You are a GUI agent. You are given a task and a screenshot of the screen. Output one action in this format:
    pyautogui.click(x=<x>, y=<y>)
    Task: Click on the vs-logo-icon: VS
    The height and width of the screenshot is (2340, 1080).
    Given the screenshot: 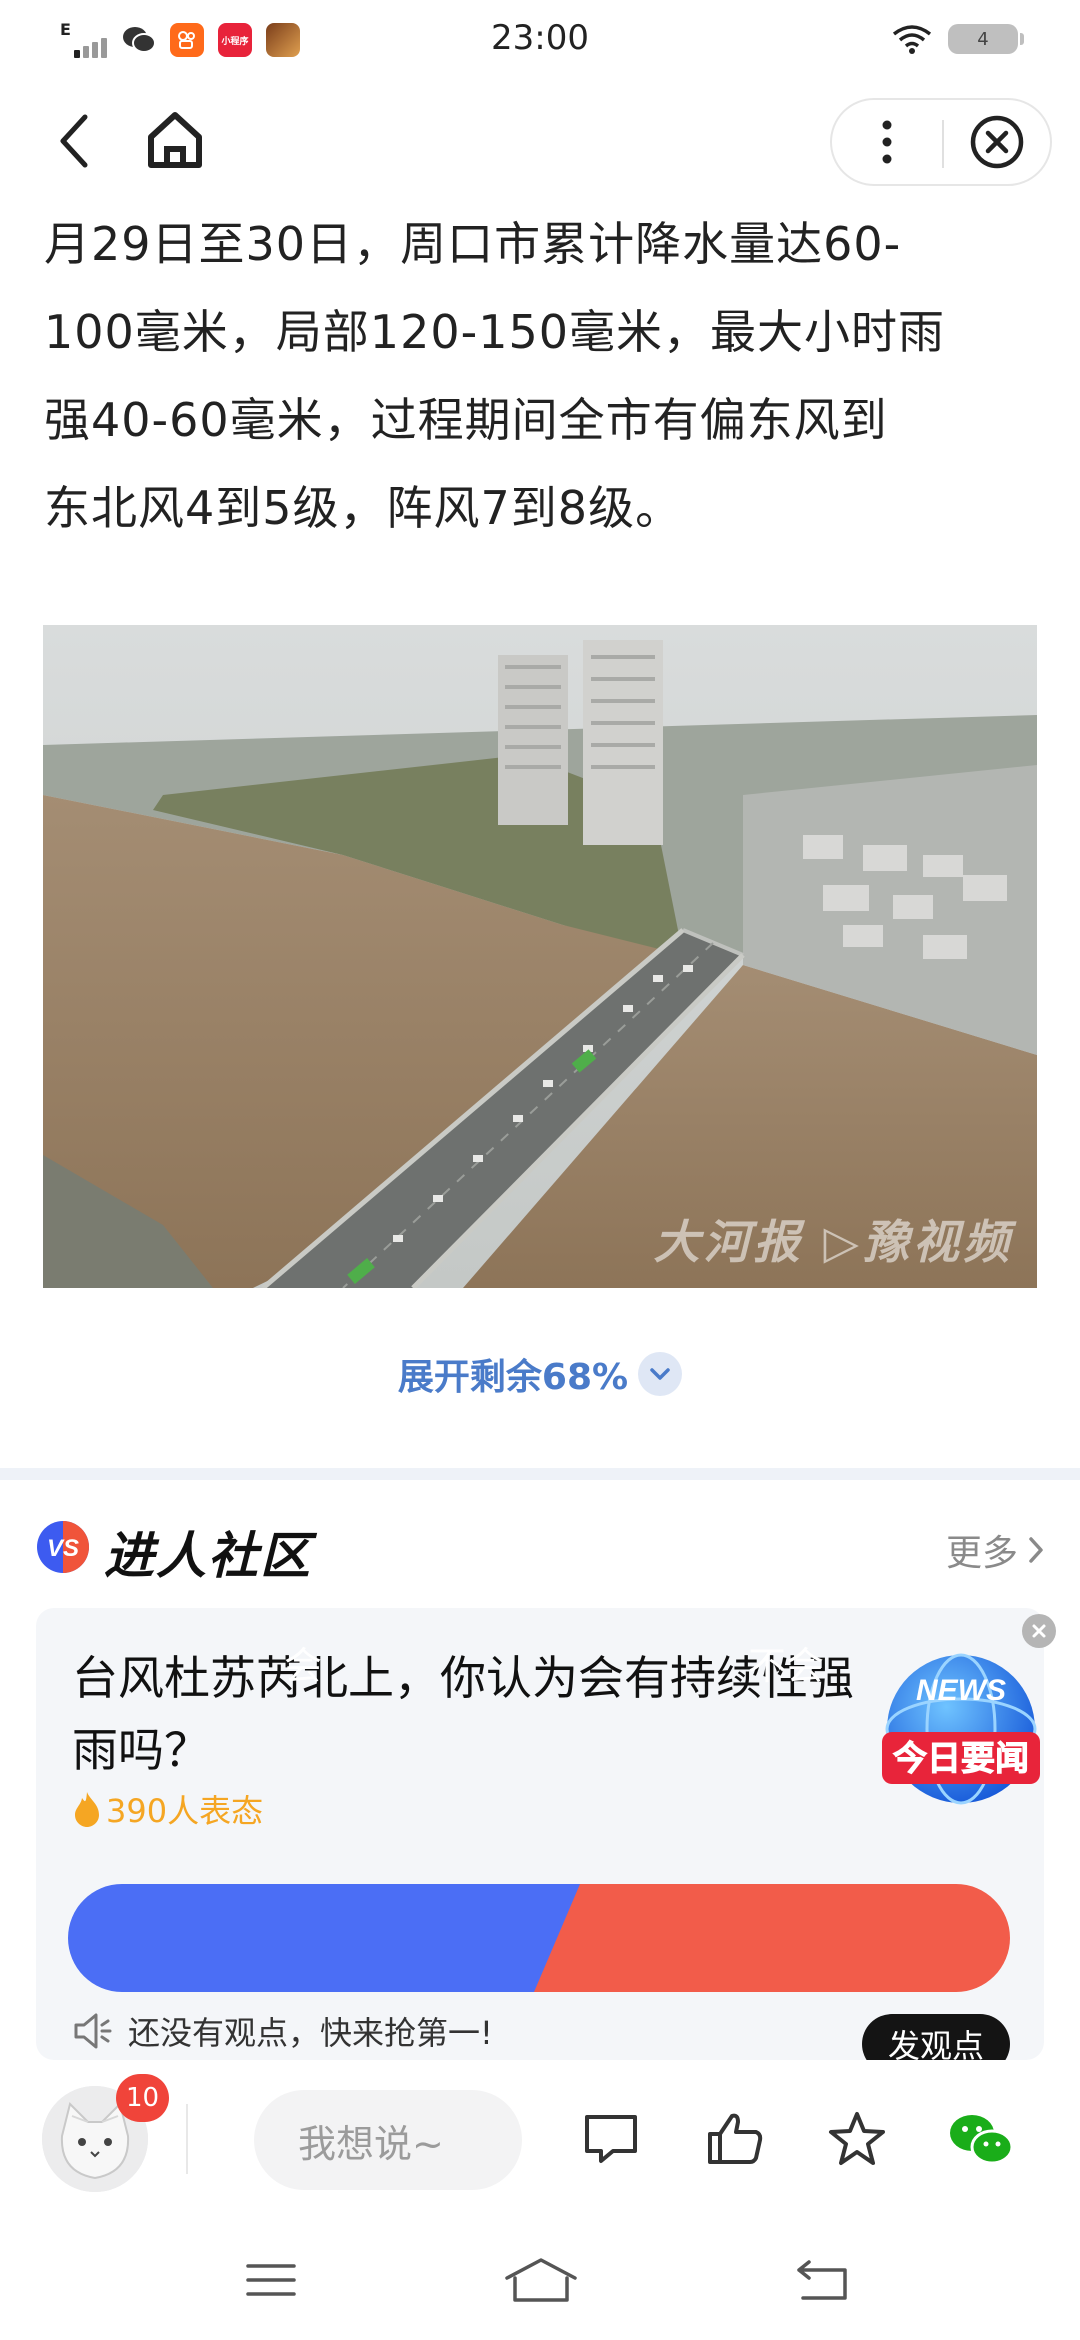 What is the action you would take?
    pyautogui.click(x=63, y=1547)
    